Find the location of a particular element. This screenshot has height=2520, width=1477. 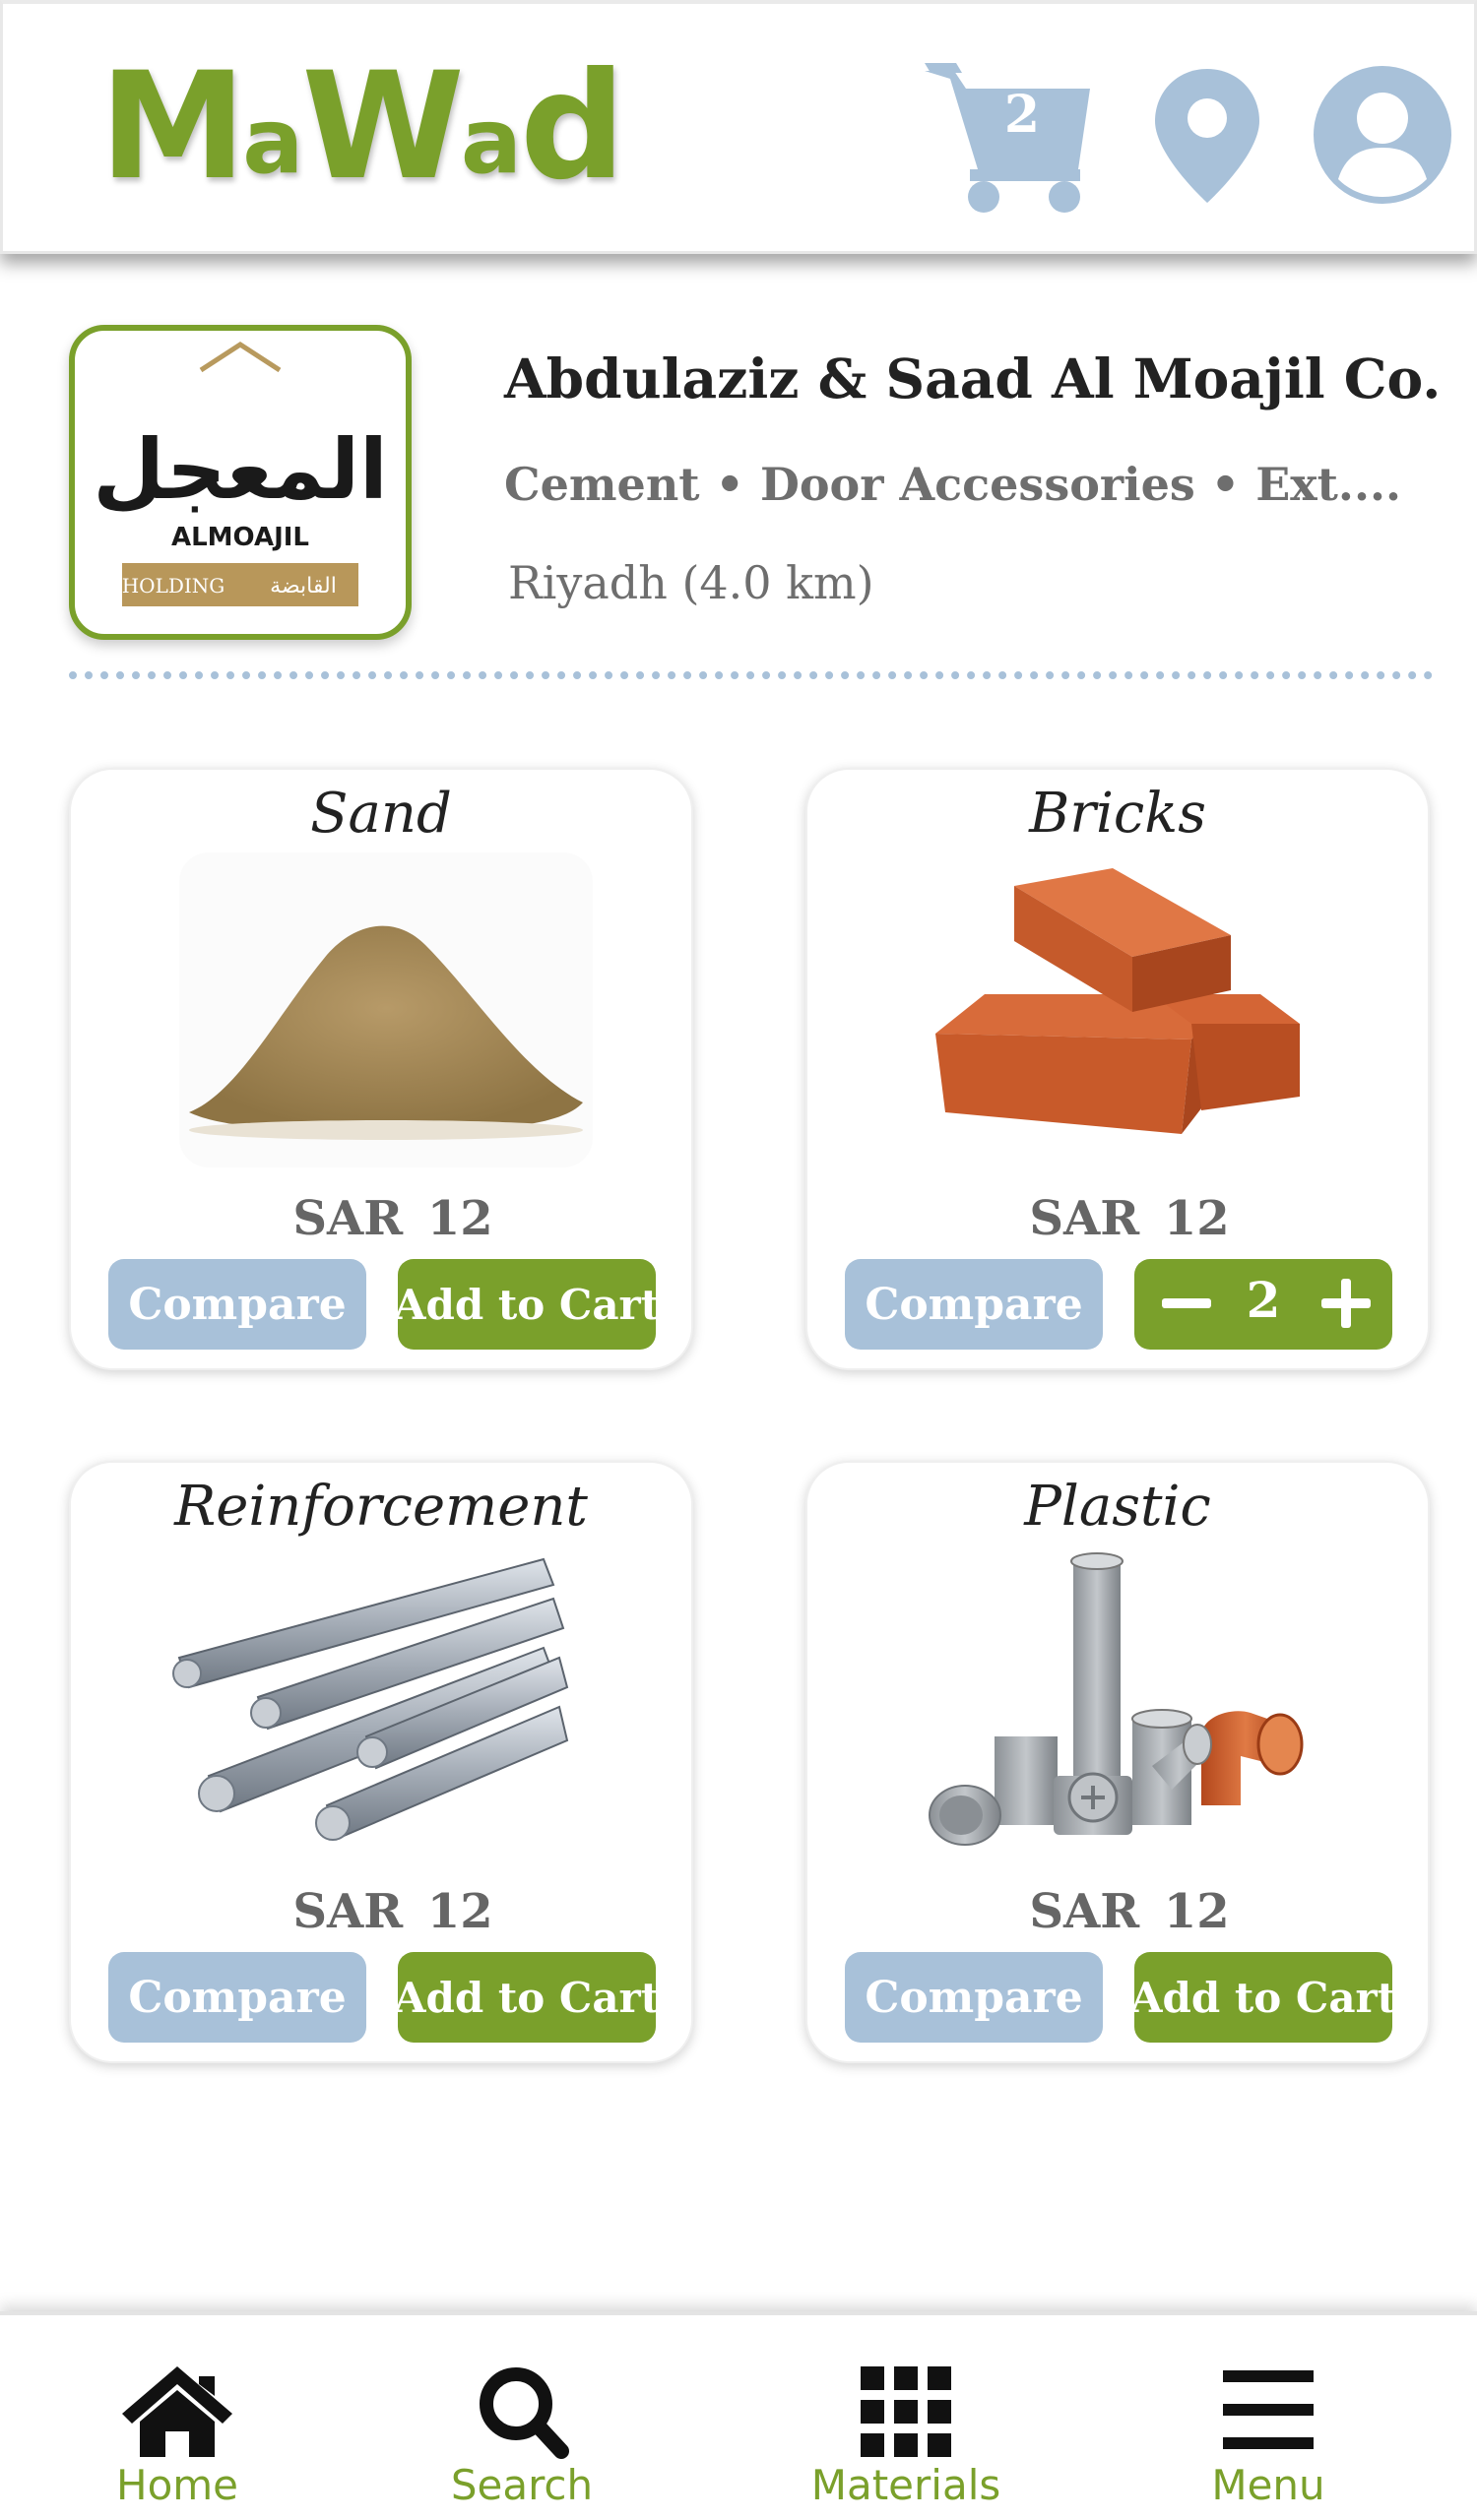

nav-item-materials: Materials is located at coordinates (906, 2417).